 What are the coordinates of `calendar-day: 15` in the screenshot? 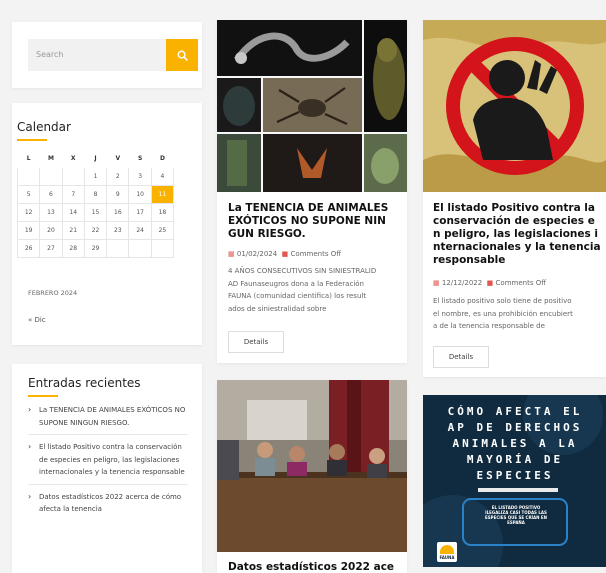 It's located at (95, 212).